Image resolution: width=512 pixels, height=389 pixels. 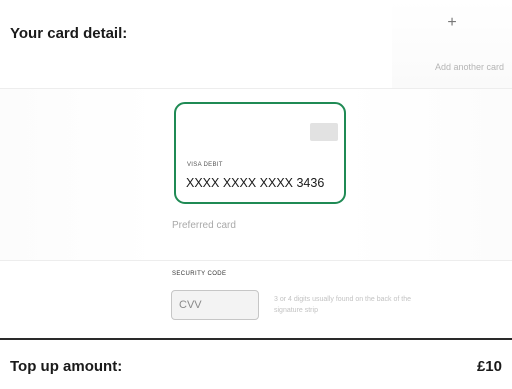 What do you see at coordinates (66, 366) in the screenshot?
I see `top-up-amount-label: Top up amount:` at bounding box center [66, 366].